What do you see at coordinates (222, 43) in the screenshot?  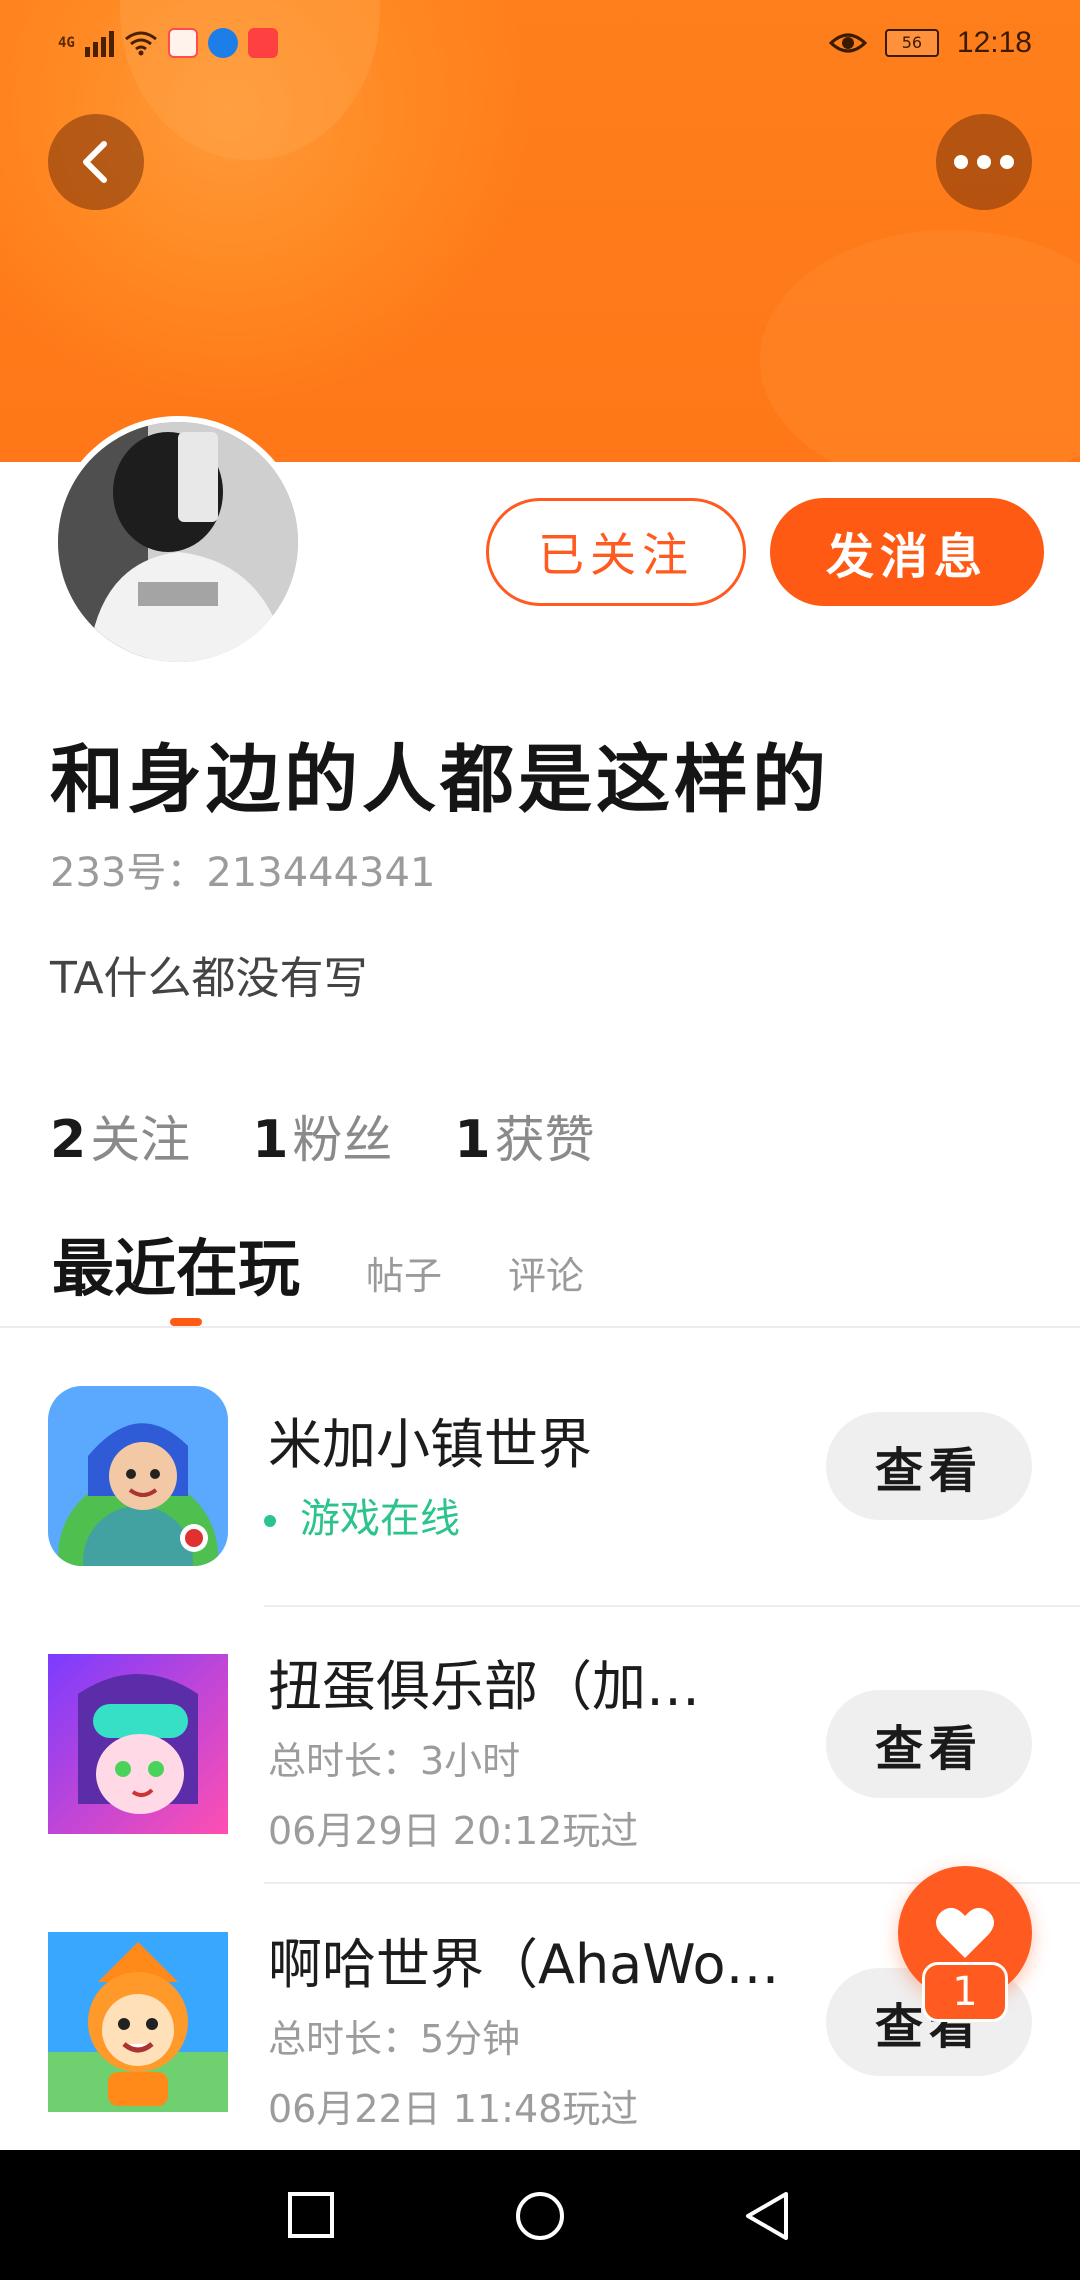 I see `browser-app-icon` at bounding box center [222, 43].